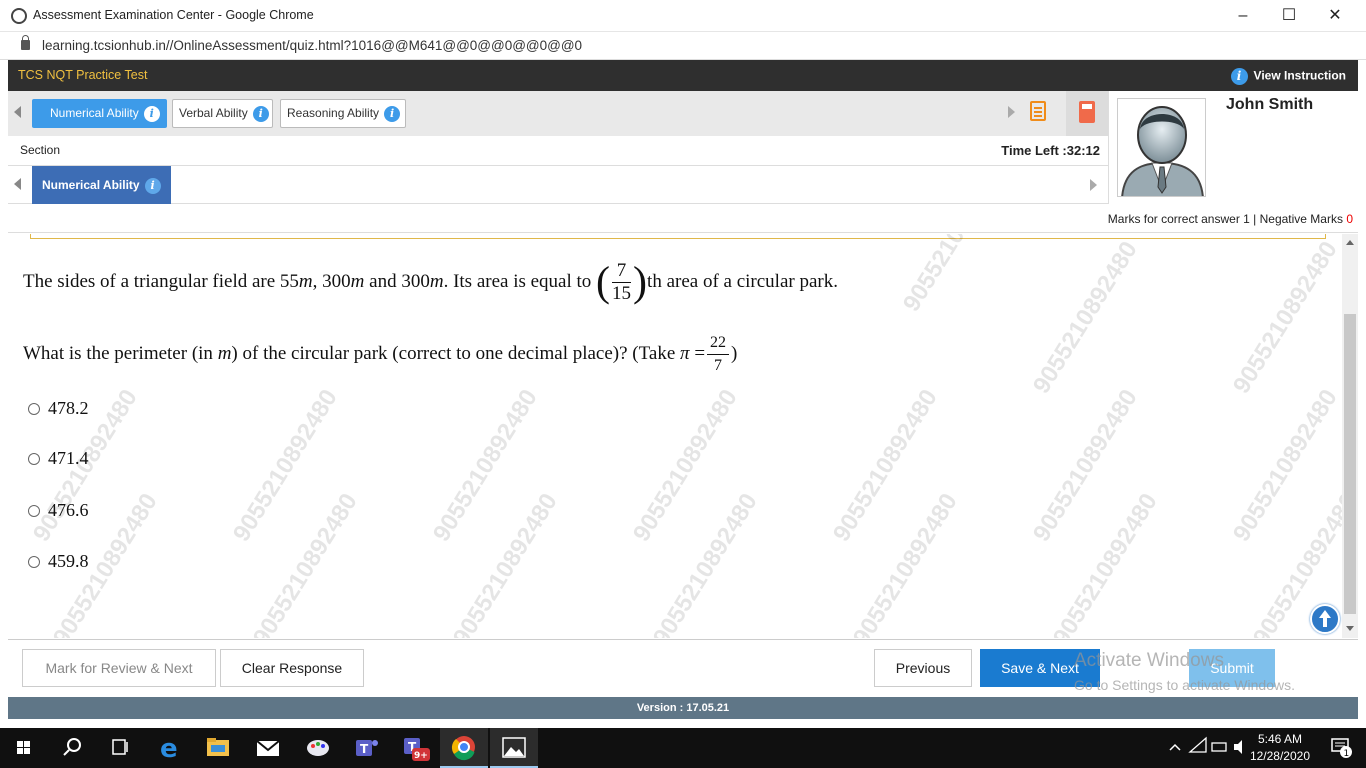 The height and width of the screenshot is (768, 1366). What do you see at coordinates (1243, 16) in the screenshot?
I see `minimize-button: –` at bounding box center [1243, 16].